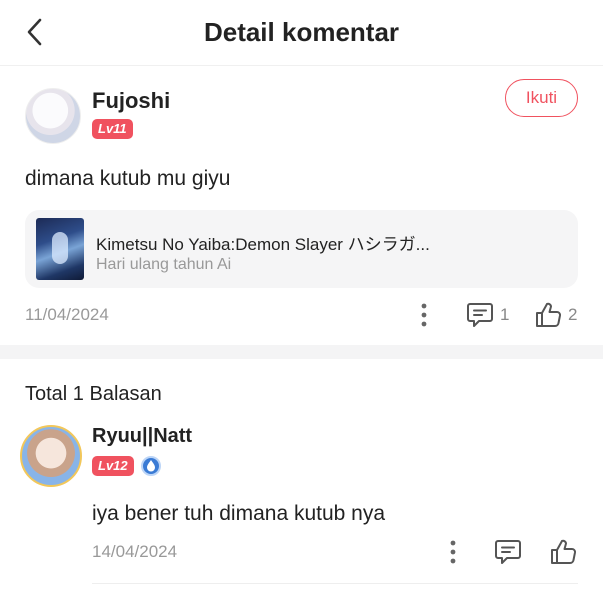 This screenshot has height=600, width=603. What do you see at coordinates (131, 101) in the screenshot?
I see `comment-username: Fujoshi` at bounding box center [131, 101].